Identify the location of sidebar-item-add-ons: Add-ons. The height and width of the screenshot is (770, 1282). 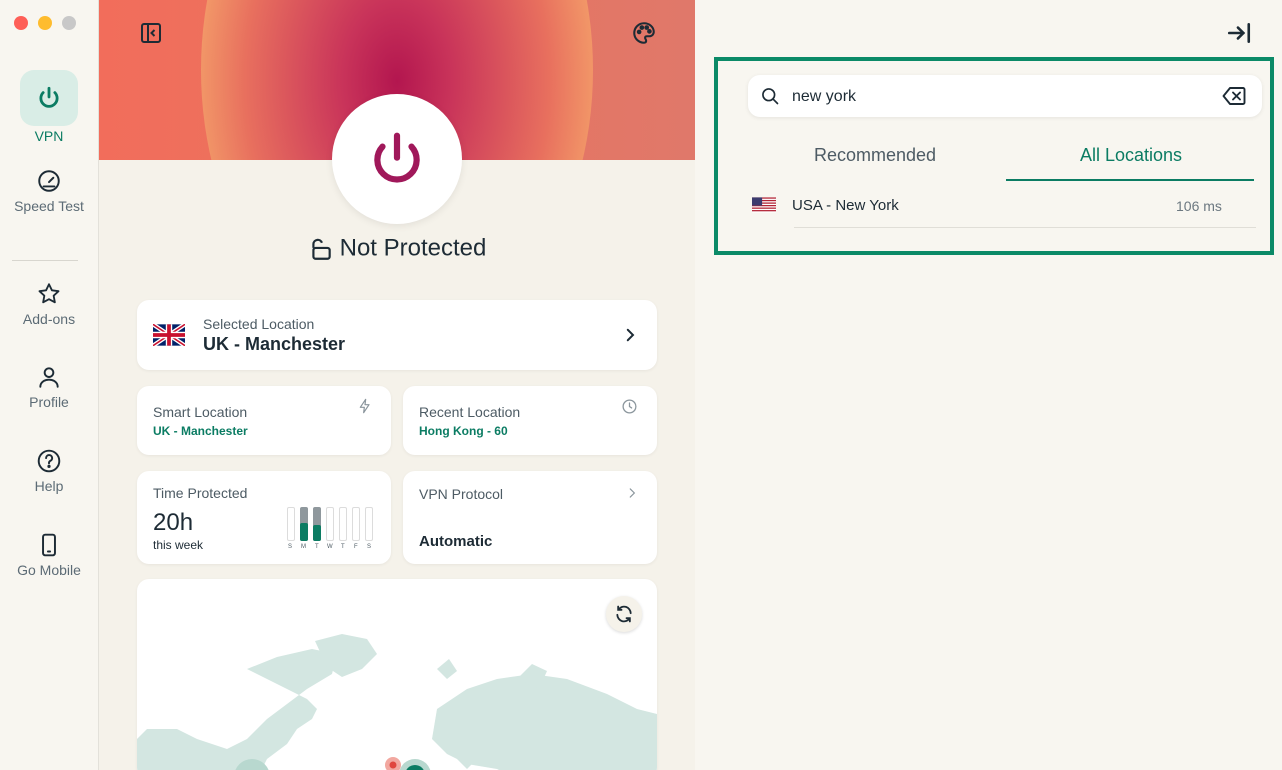
(49, 304).